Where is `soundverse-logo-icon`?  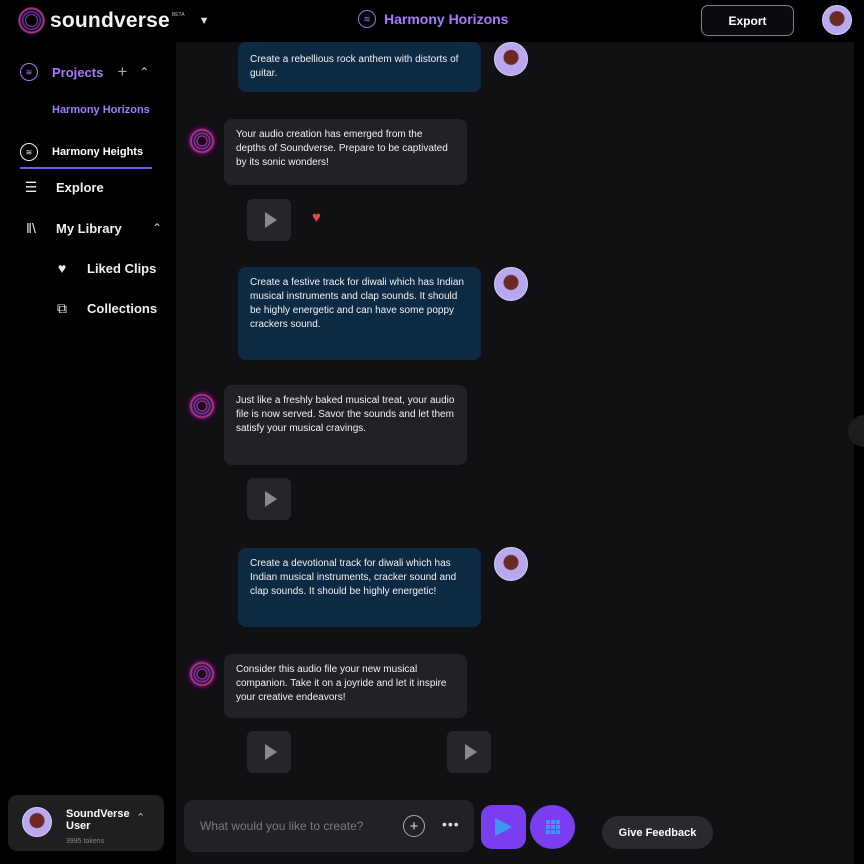 soundverse-logo-icon is located at coordinates (31, 20).